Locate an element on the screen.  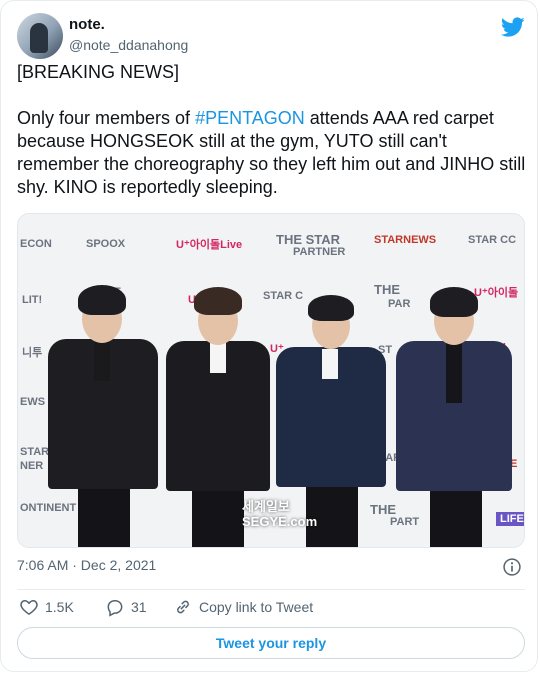
tweet-actions: 1.5K 31 Copy link to Tweet is located at coordinates (271, 608).